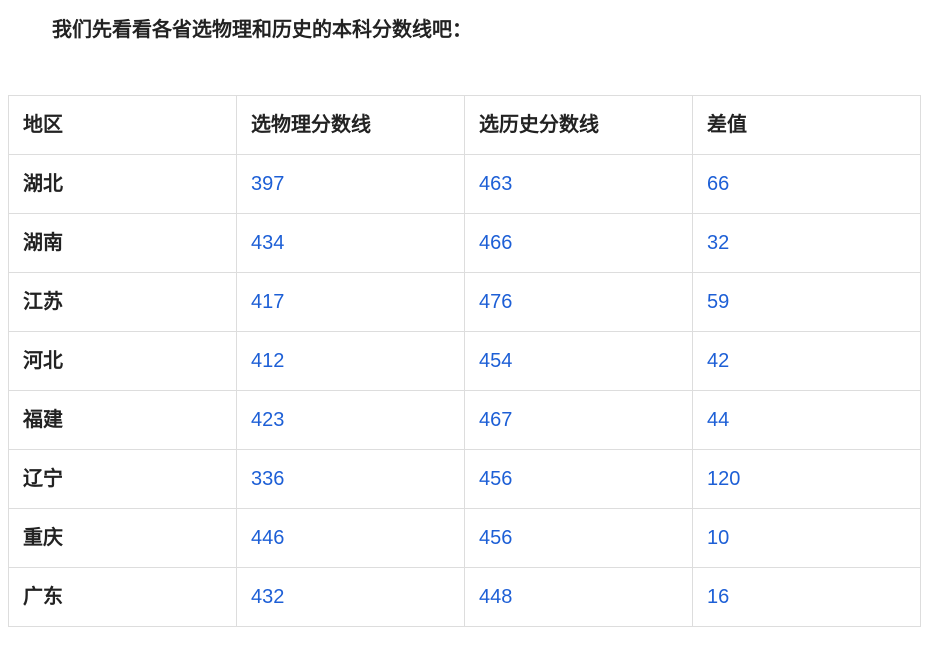 This screenshot has width=934, height=654. What do you see at coordinates (350, 538) in the screenshot?
I see `physics-score-cell: 446` at bounding box center [350, 538].